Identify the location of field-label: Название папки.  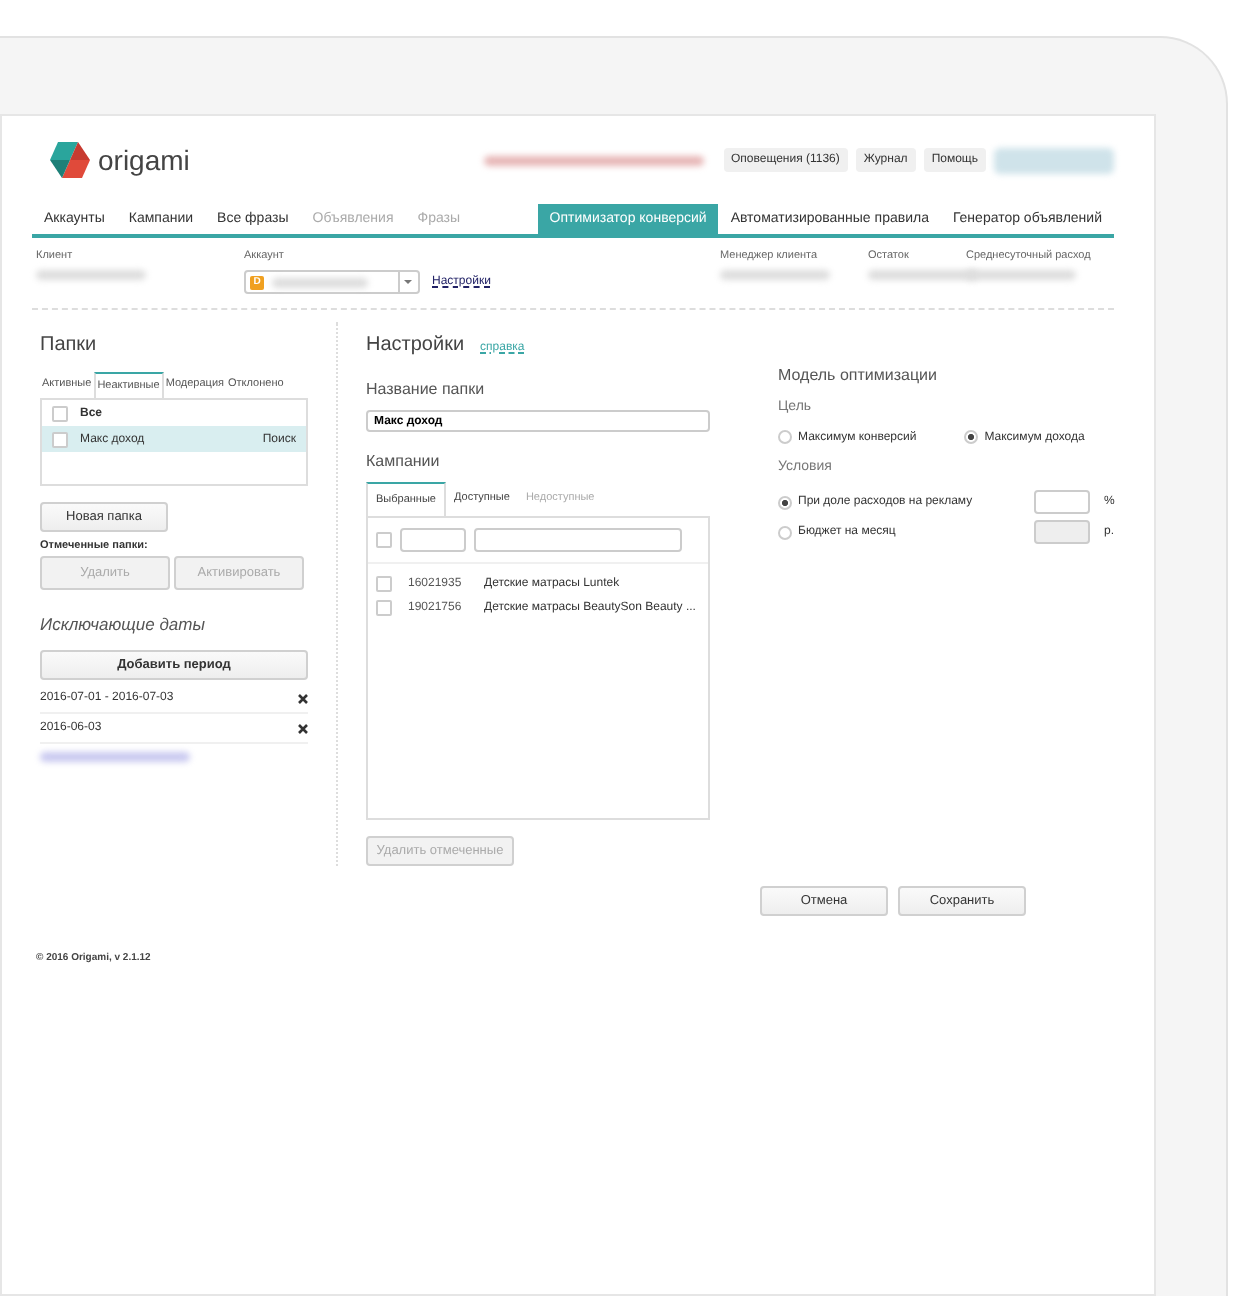
(426, 390).